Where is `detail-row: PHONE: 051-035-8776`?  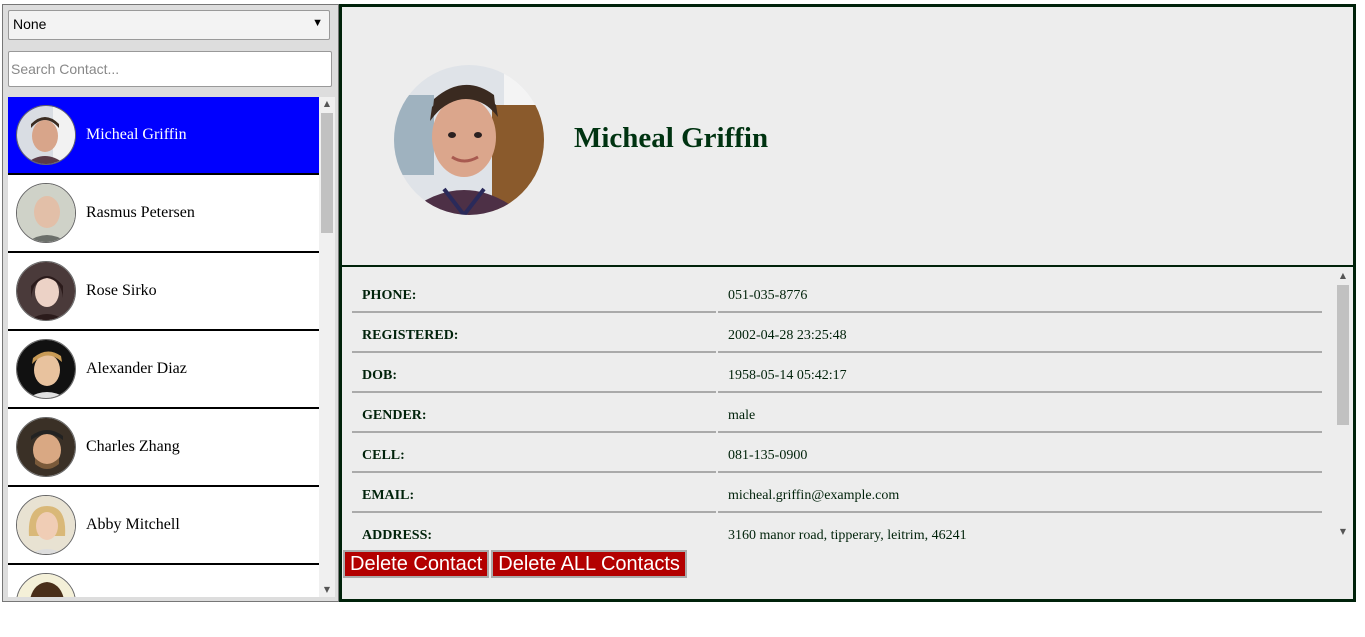
detail-row: PHONE: 051-035-8776 is located at coordinates (838, 295).